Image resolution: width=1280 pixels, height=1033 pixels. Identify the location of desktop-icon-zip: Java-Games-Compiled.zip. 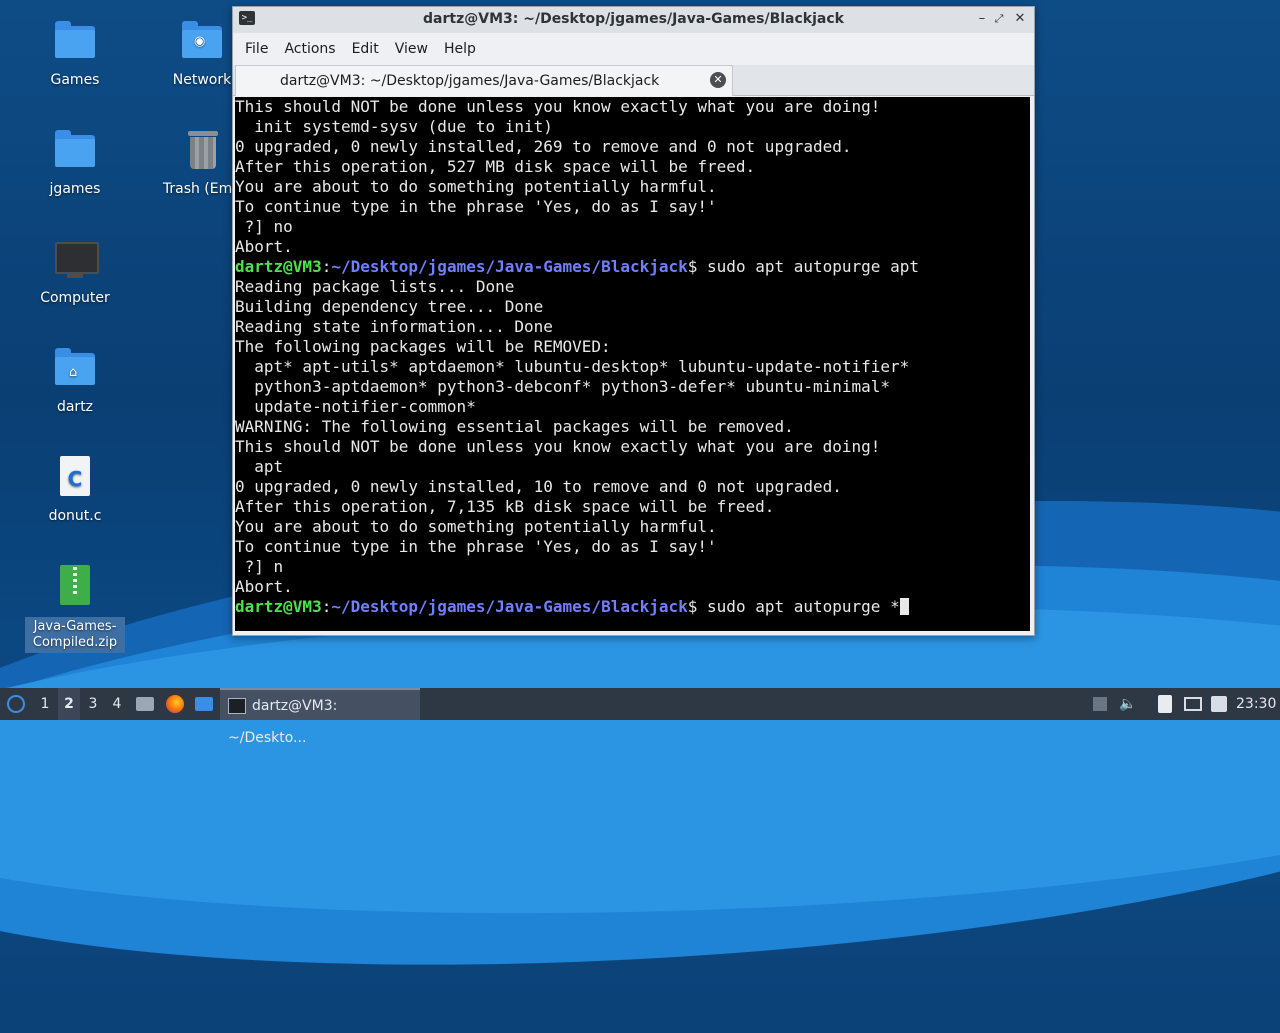
(75, 608).